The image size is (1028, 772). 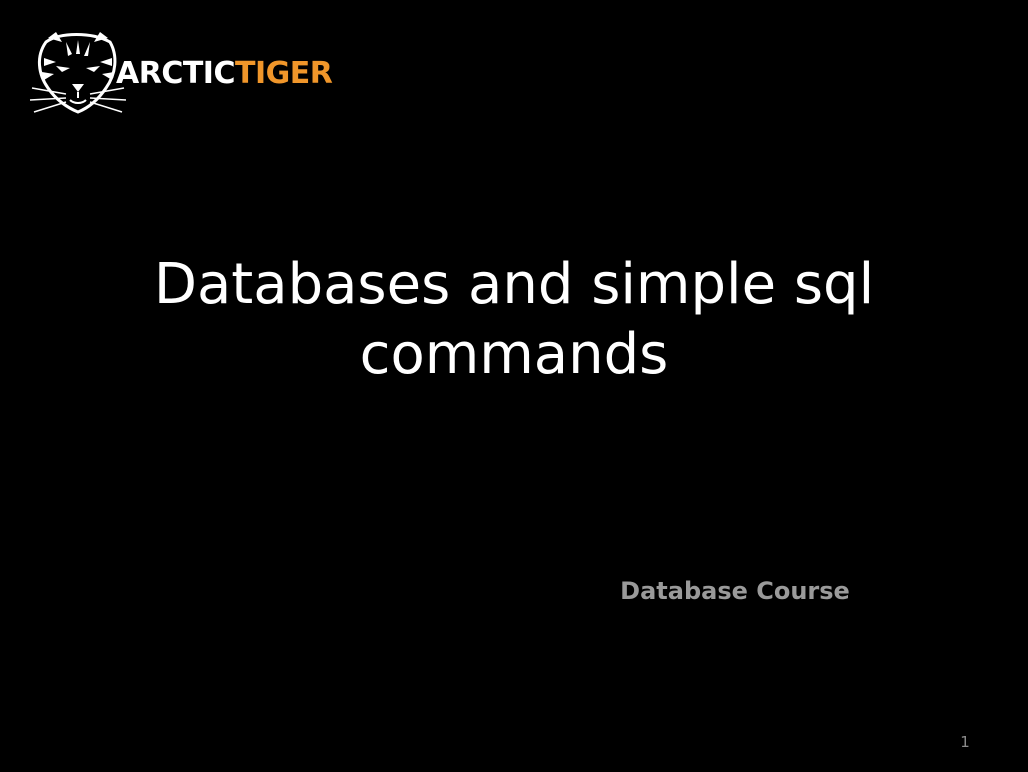 What do you see at coordinates (77, 73) in the screenshot?
I see `tiger-head-icon` at bounding box center [77, 73].